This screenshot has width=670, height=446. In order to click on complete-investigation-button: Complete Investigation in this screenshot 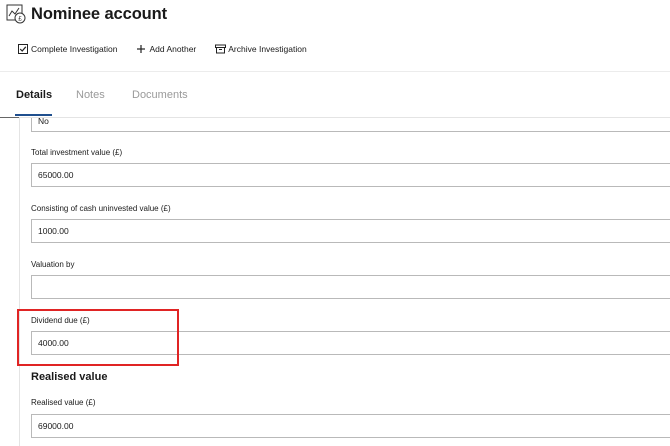, I will do `click(67, 49)`.